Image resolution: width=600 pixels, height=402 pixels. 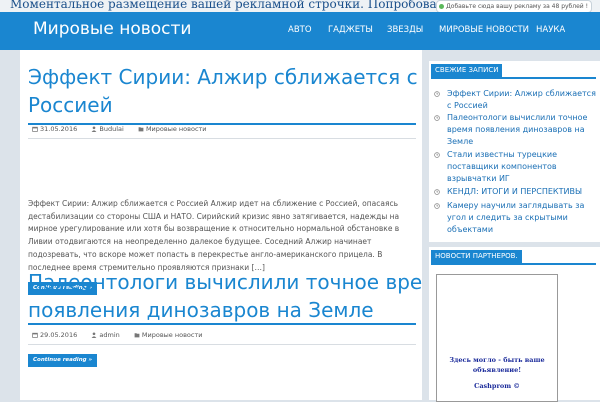 What do you see at coordinates (442, 6) in the screenshot?
I see `status-dot-icon` at bounding box center [442, 6].